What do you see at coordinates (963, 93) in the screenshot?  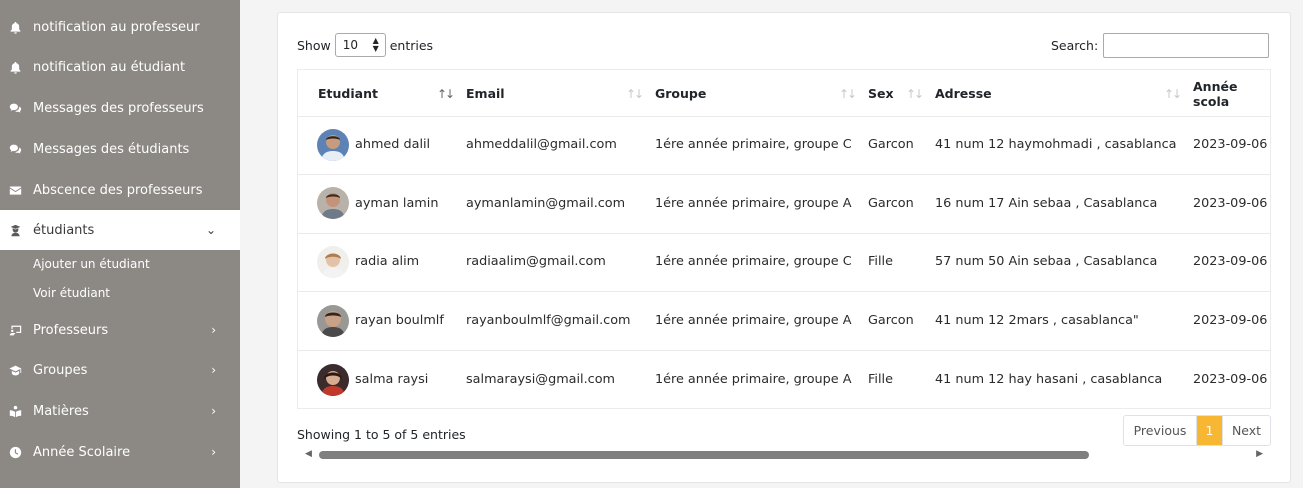 I see `column-header-adresse: Adresse` at bounding box center [963, 93].